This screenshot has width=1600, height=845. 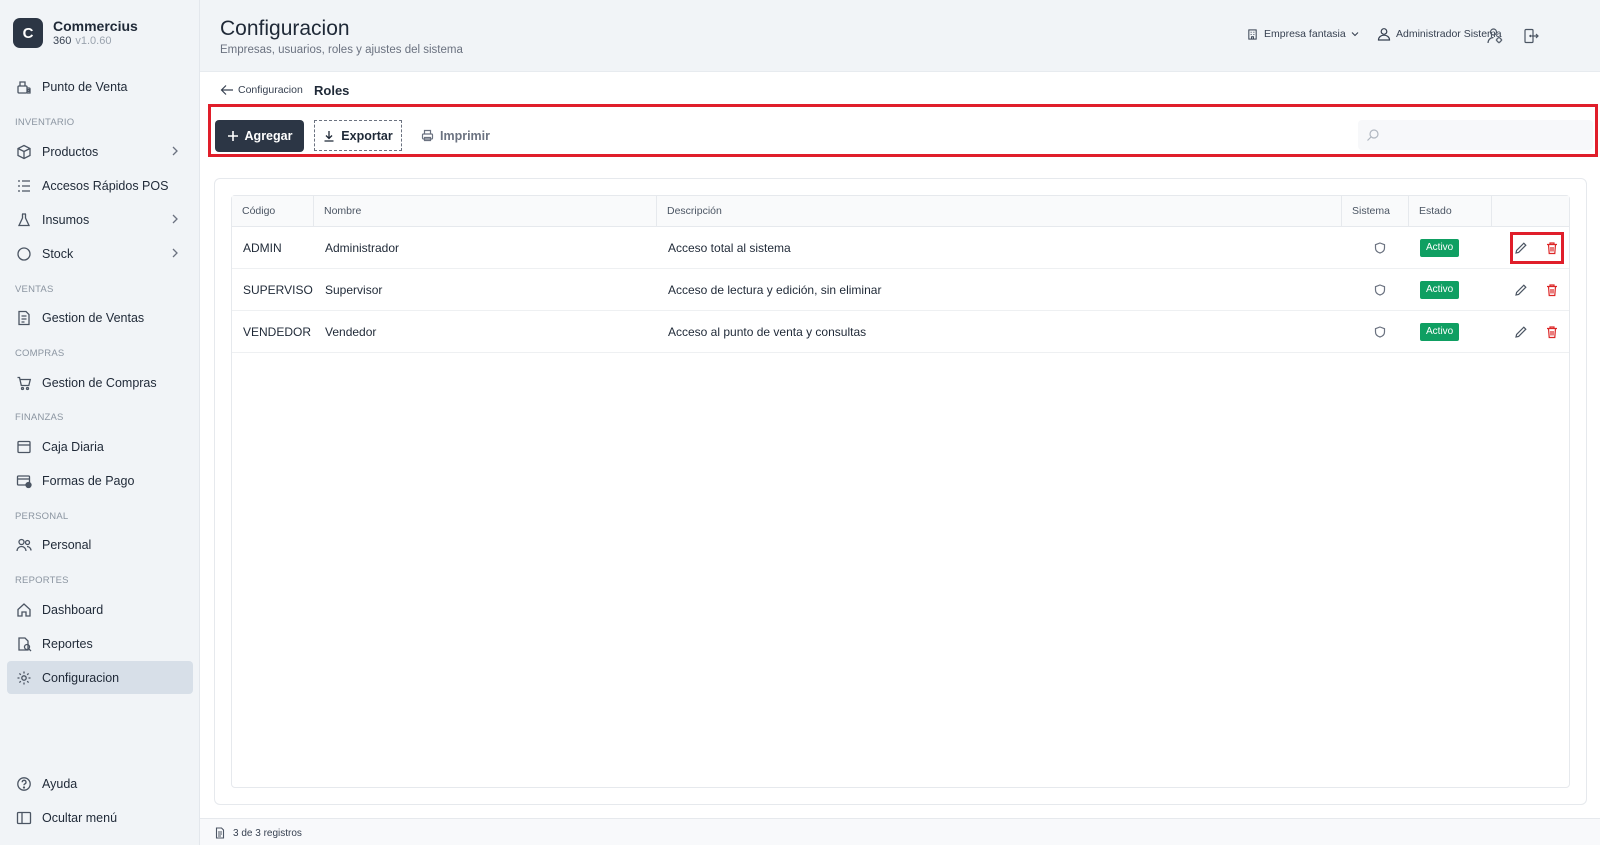 What do you see at coordinates (1440, 332) in the screenshot?
I see `status-badge: Activo` at bounding box center [1440, 332].